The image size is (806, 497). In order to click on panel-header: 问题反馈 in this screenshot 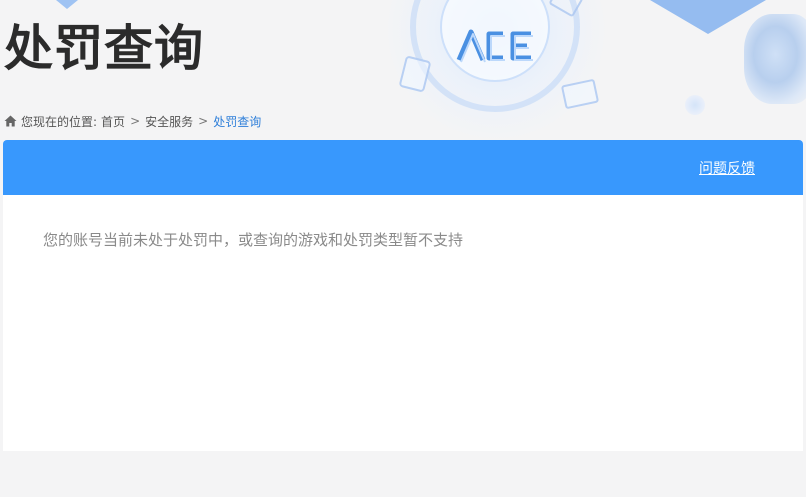, I will do `click(403, 167)`.